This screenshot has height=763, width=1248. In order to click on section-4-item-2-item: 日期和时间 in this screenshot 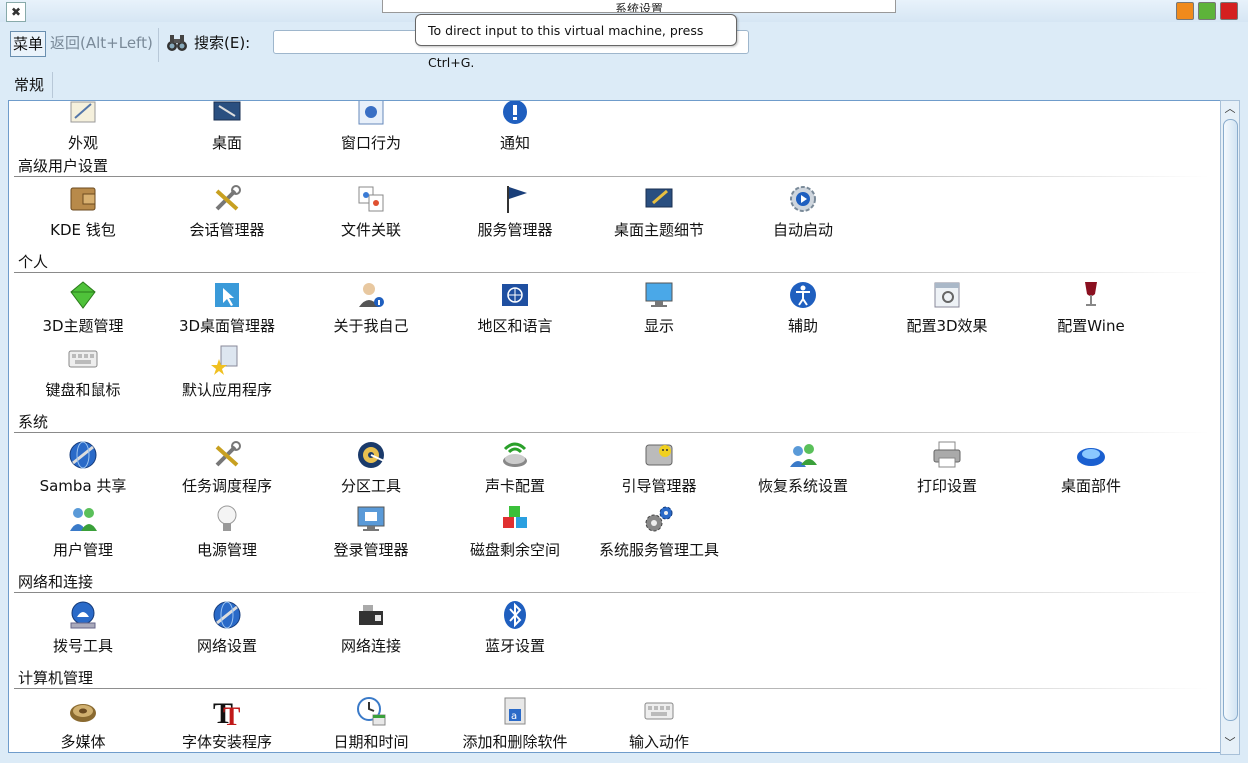, I will do `click(371, 723)`.